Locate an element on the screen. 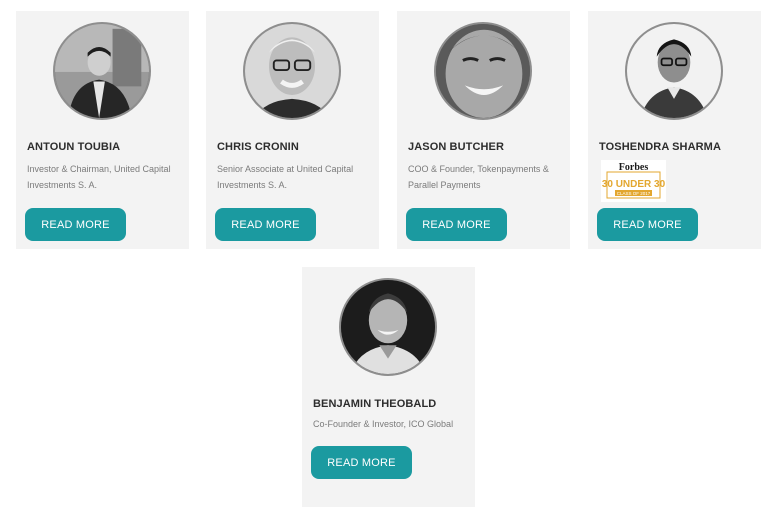 This screenshot has height=520, width=773. member-name: BENJAMIN THEOBALD is located at coordinates (375, 404).